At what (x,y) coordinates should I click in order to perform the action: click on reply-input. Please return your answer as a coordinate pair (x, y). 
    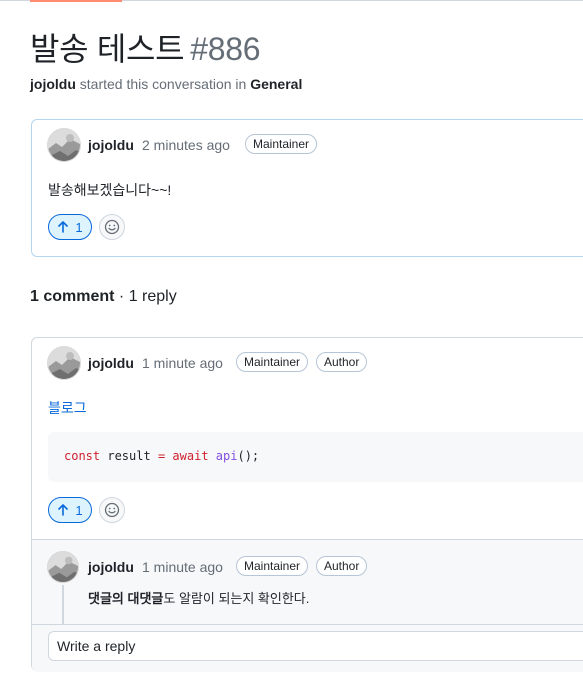
    Looking at the image, I should click on (315, 646).